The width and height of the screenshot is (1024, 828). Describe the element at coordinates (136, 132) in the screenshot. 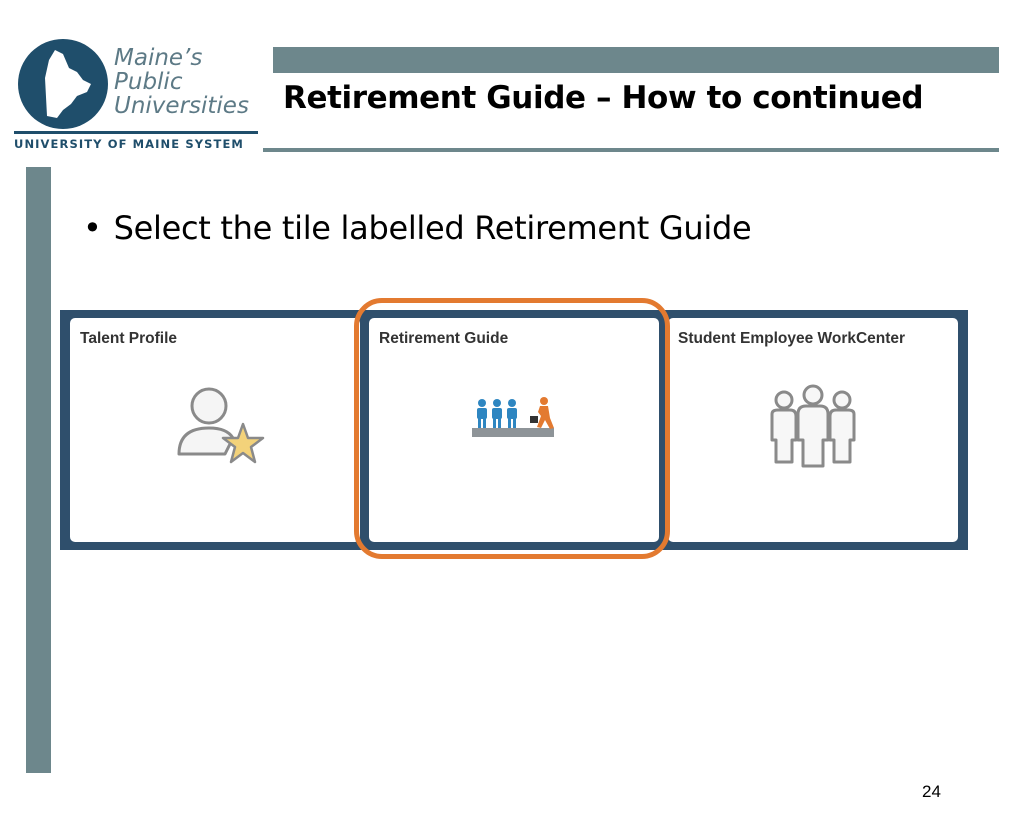

I see `logo-divider` at that location.